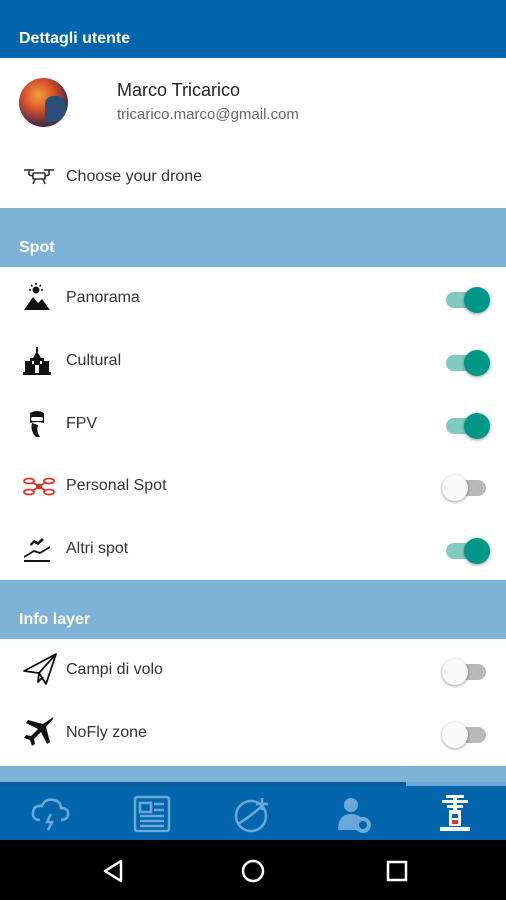 Image resolution: width=506 pixels, height=900 pixels. I want to click on info-row-campi: Campi di volo, so click(253, 670).